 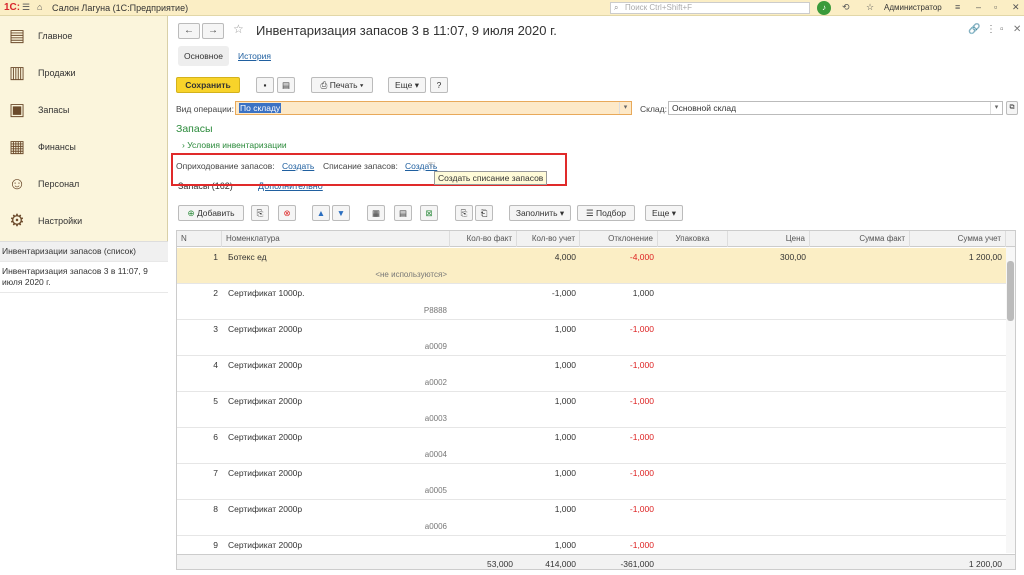 I want to click on more-button: Еще ▾, so click(x=407, y=85).